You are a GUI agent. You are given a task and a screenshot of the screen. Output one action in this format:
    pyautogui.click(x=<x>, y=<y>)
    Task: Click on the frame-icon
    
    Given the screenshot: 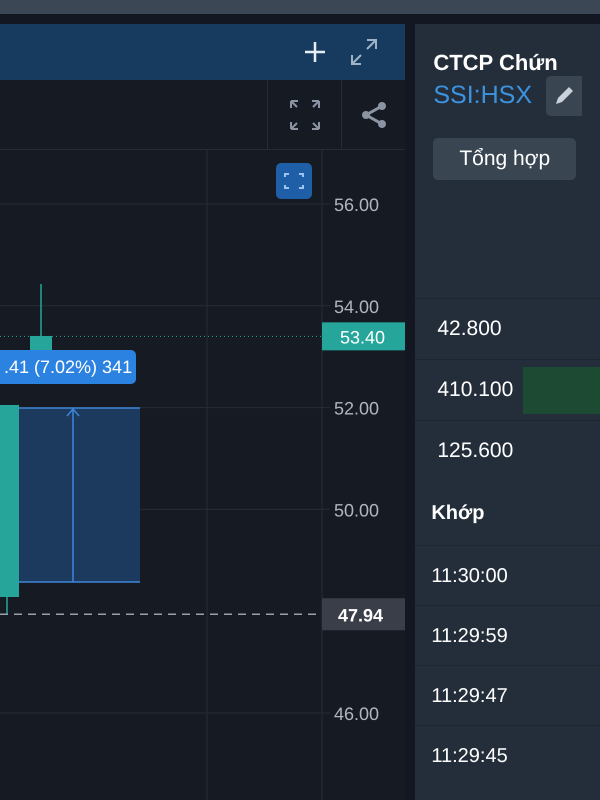 What is the action you would take?
    pyautogui.click(x=294, y=181)
    